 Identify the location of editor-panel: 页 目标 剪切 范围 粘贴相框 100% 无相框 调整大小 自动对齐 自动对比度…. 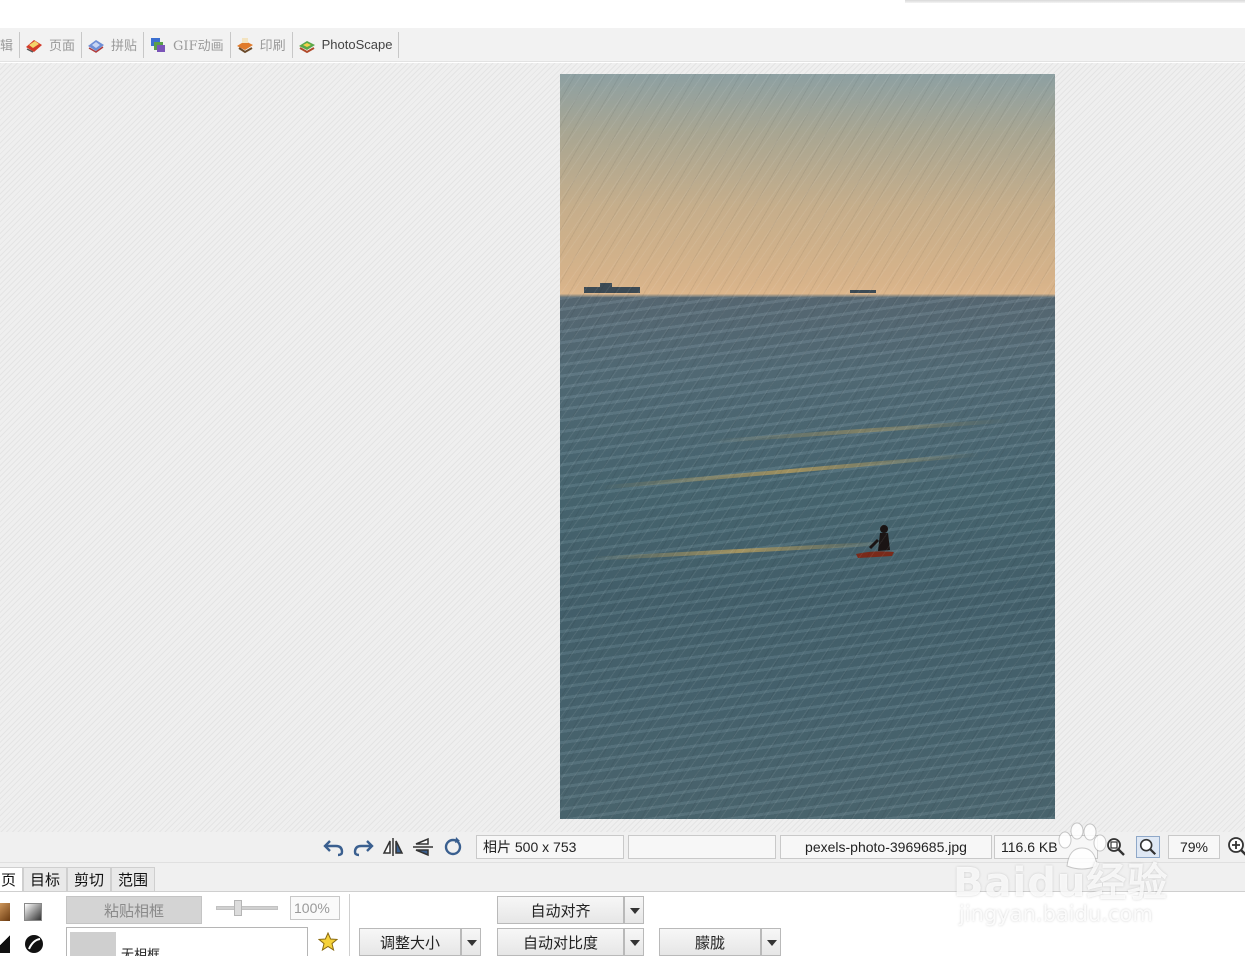
(622, 909).